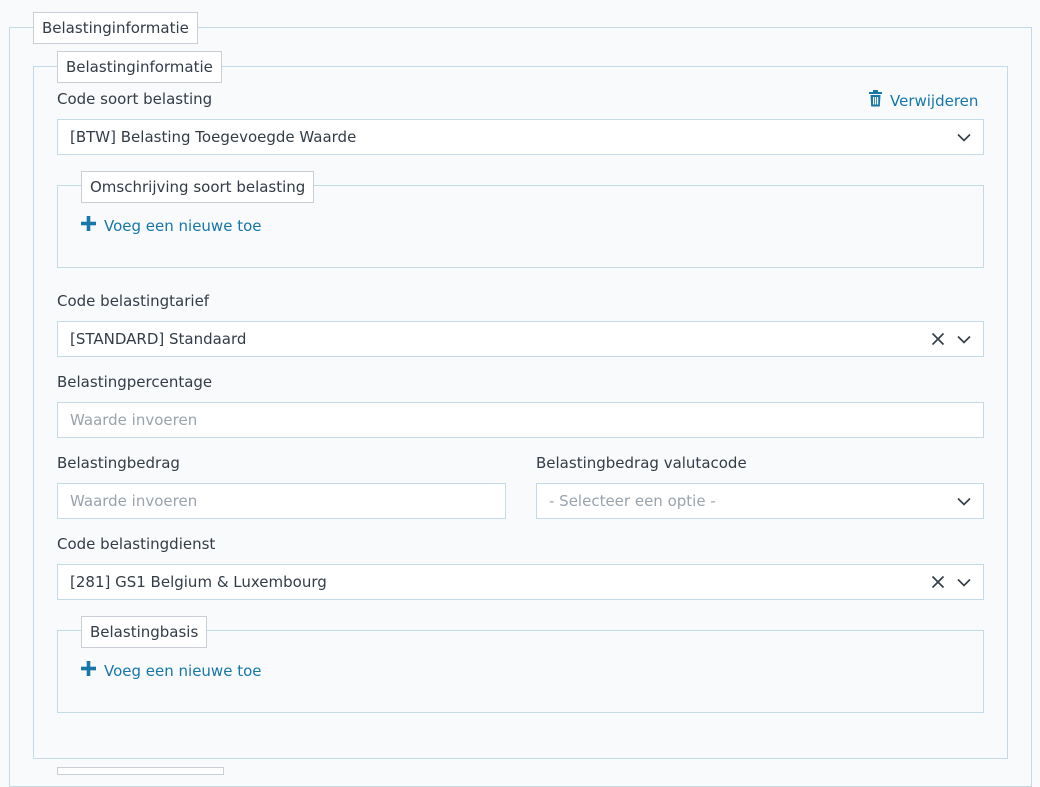 This screenshot has width=1040, height=787. What do you see at coordinates (139, 67) in the screenshot?
I see `inner-legend: Belastinginformatie` at bounding box center [139, 67].